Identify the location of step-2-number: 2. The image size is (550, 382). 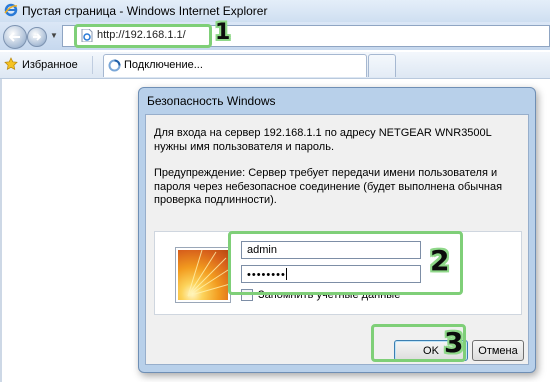
(440, 260).